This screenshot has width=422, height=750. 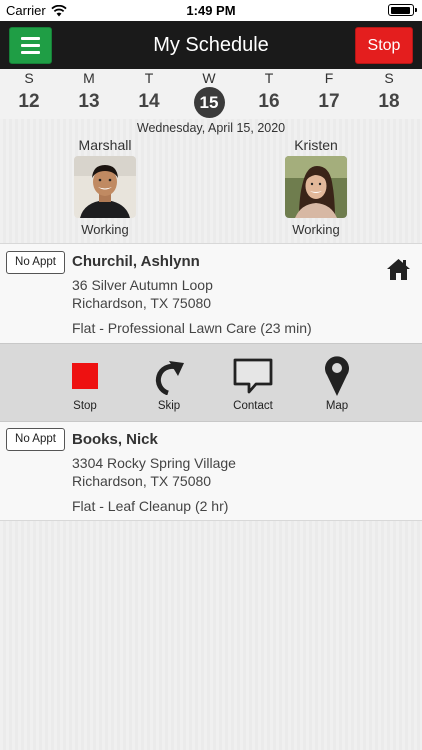 What do you see at coordinates (142, 285) in the screenshot?
I see `address-line1: 36 Silver Autumn Loop` at bounding box center [142, 285].